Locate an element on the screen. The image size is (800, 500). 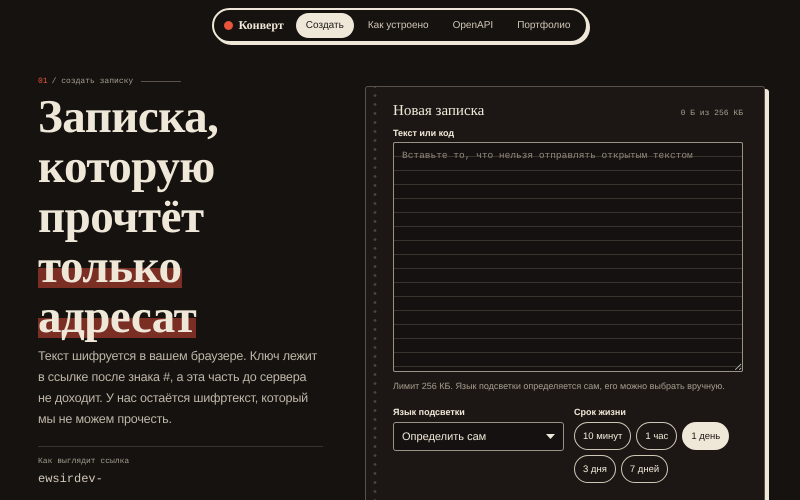
lifetime-option: 1 час is located at coordinates (657, 436).